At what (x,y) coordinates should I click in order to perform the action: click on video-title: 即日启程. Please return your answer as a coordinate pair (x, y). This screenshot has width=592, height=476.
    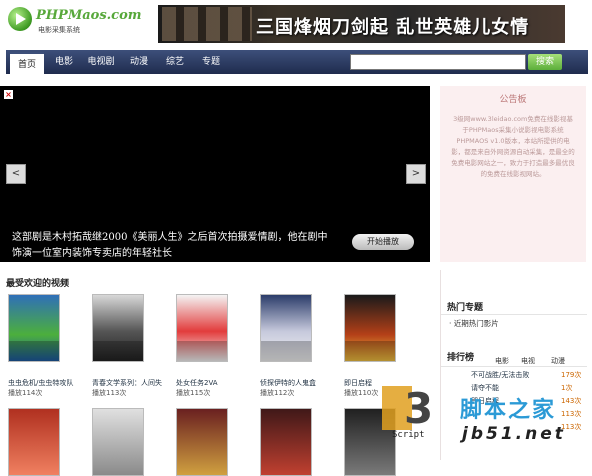
    Looking at the image, I should click on (358, 383).